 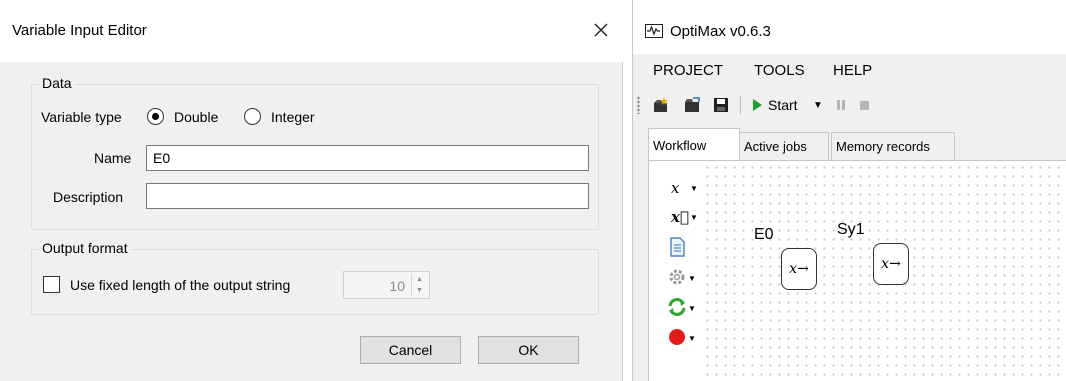 What do you see at coordinates (779, 70) in the screenshot?
I see `menu-tools: TOOLS` at bounding box center [779, 70].